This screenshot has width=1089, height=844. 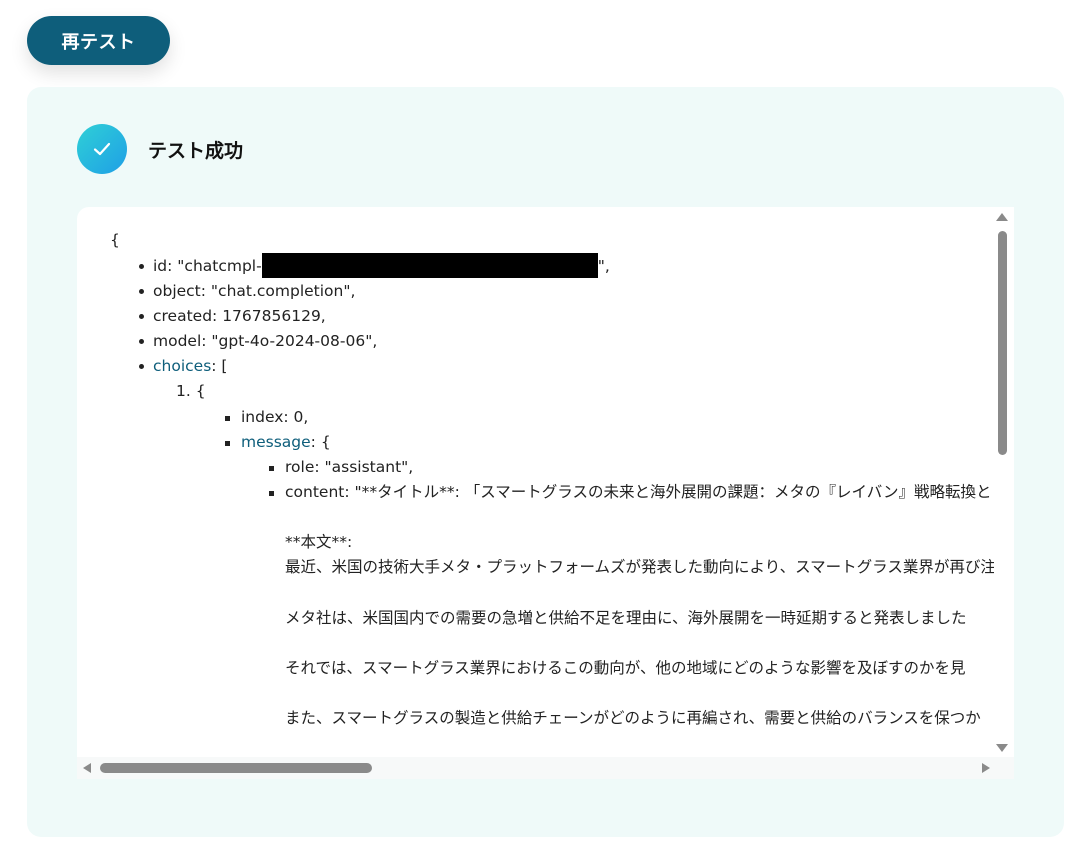 I want to click on scroll-up-arrow-icon, so click(x=1002, y=217).